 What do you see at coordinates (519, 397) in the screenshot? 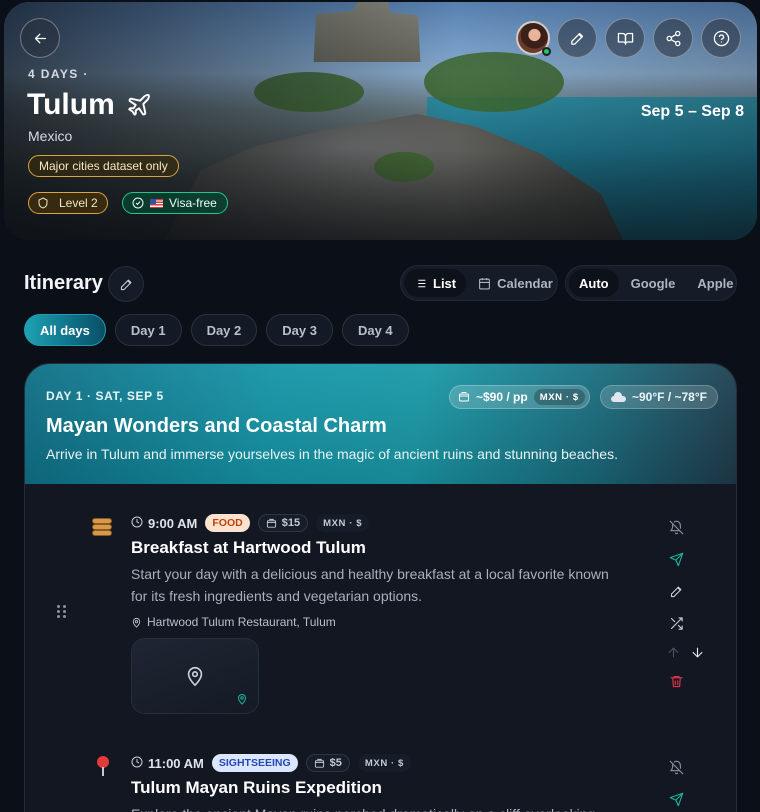
I see `budget-badge: ~$90 / pp MXN · $` at bounding box center [519, 397].